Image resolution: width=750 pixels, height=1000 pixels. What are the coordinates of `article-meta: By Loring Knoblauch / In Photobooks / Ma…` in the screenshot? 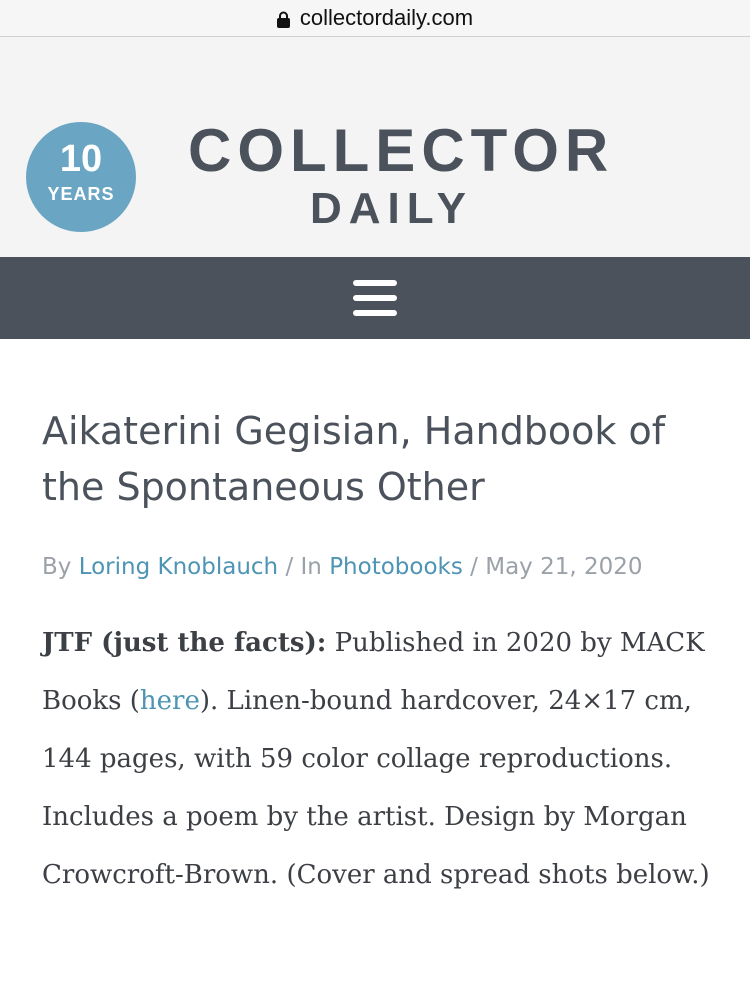 It's located at (375, 567).